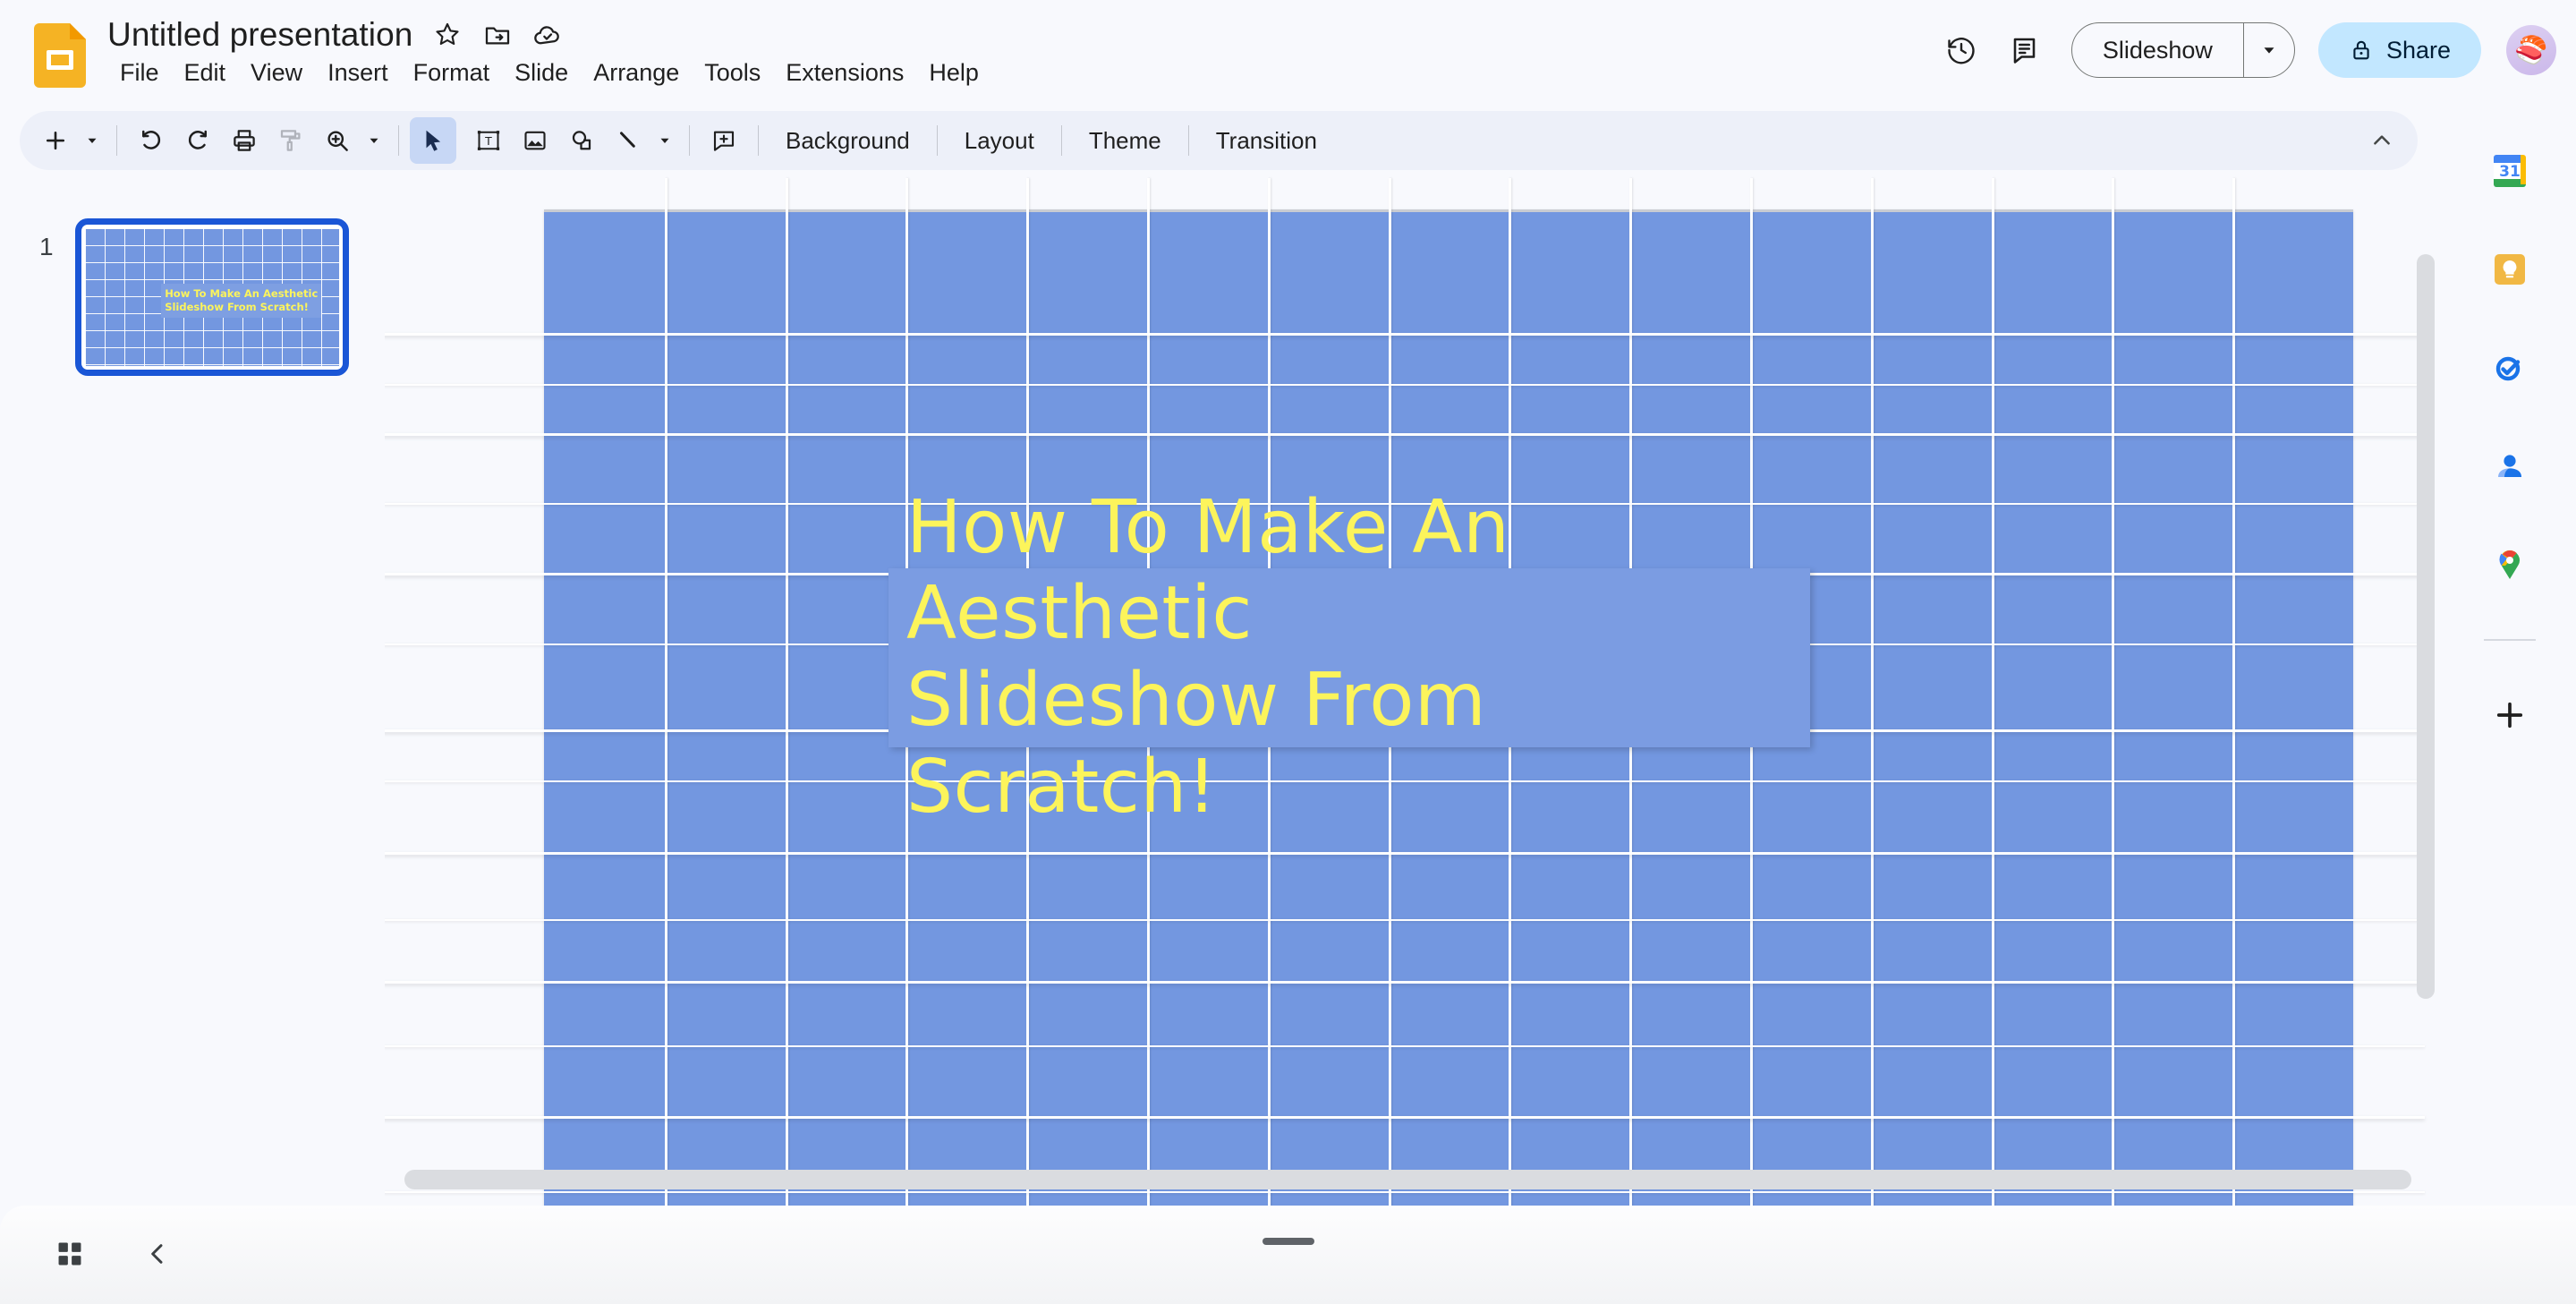  What do you see at coordinates (337, 140) in the screenshot?
I see `zoom-button` at bounding box center [337, 140].